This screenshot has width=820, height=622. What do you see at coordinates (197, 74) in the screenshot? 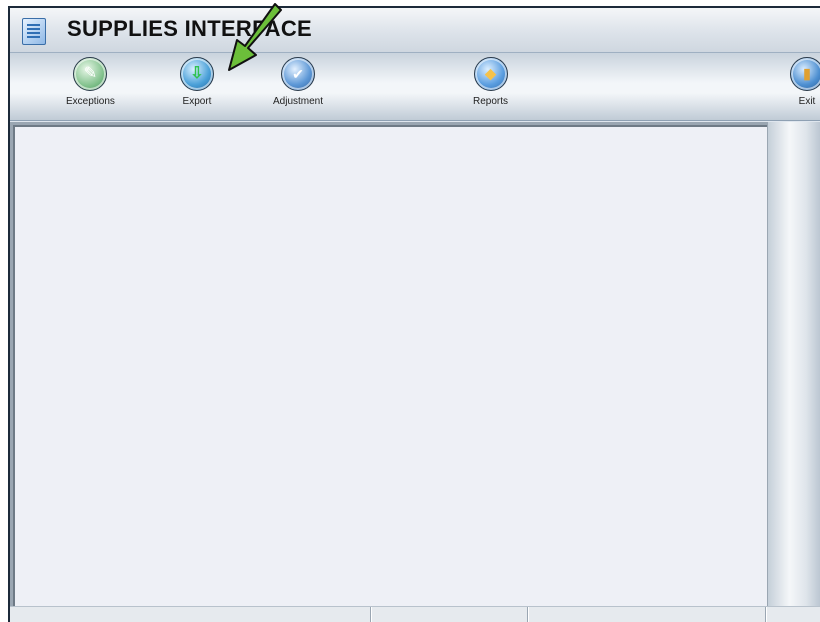
I see `export-icon: ⇩` at bounding box center [197, 74].